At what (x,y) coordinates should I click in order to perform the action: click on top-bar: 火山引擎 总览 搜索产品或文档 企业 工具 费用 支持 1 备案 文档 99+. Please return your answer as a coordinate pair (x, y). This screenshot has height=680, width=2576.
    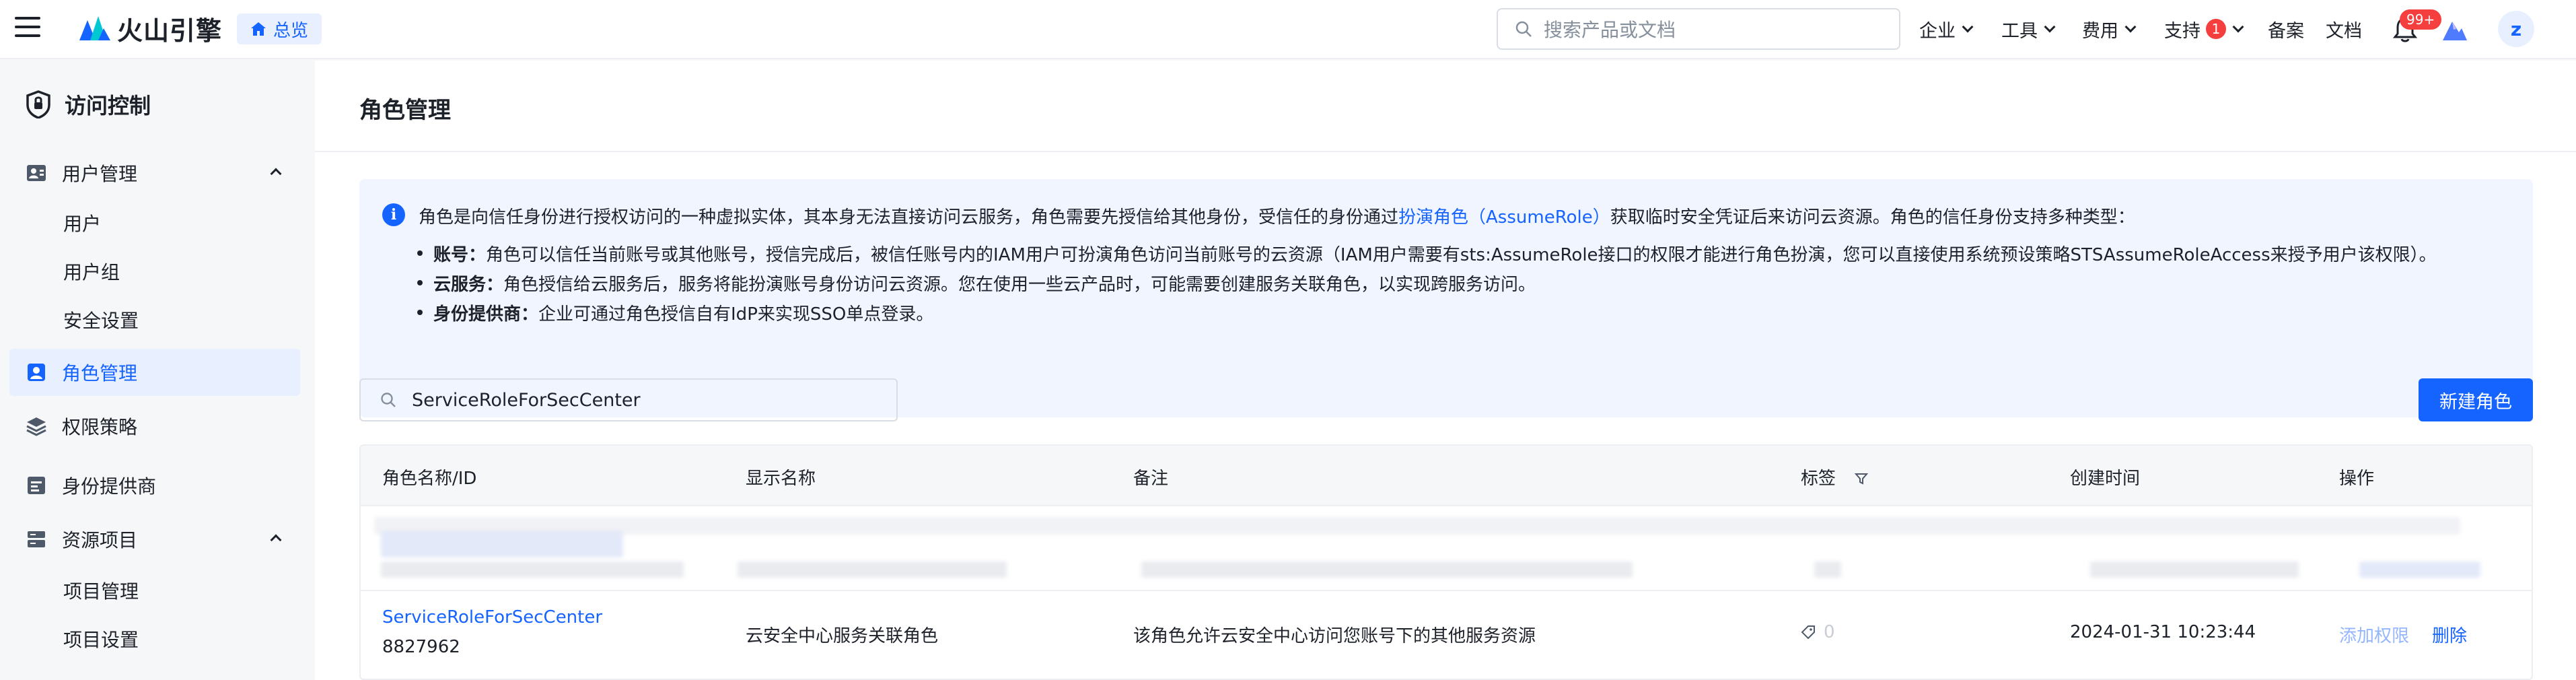
    Looking at the image, I should click on (1288, 30).